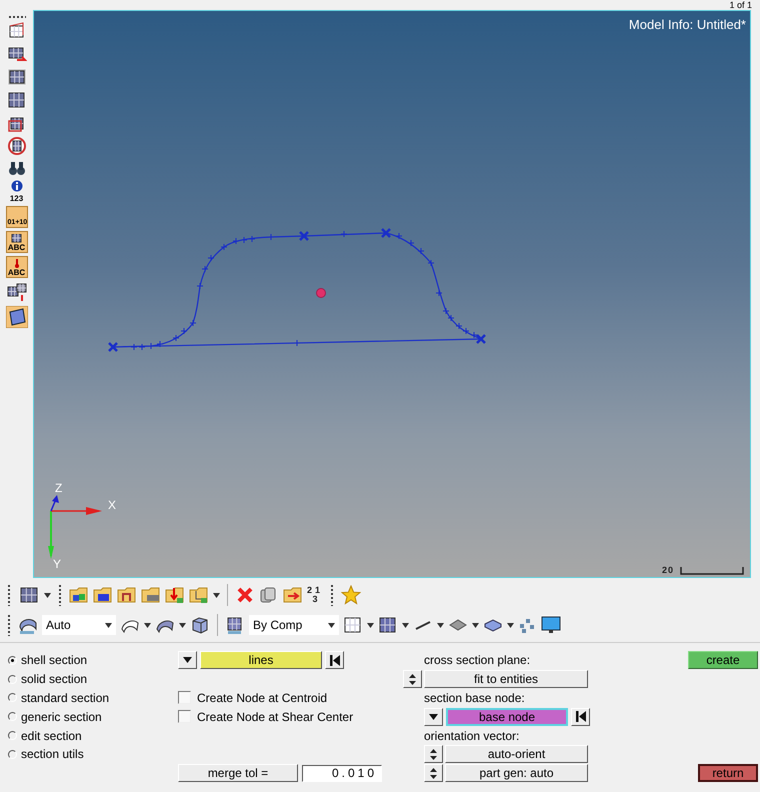 Image resolution: width=760 pixels, height=792 pixels. I want to click on monitor-icon, so click(551, 625).